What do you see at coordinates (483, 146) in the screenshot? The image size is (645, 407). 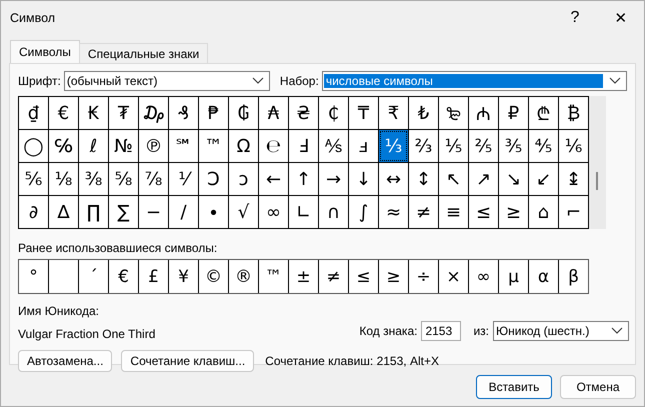 I see `symbol-cell: ⅖` at bounding box center [483, 146].